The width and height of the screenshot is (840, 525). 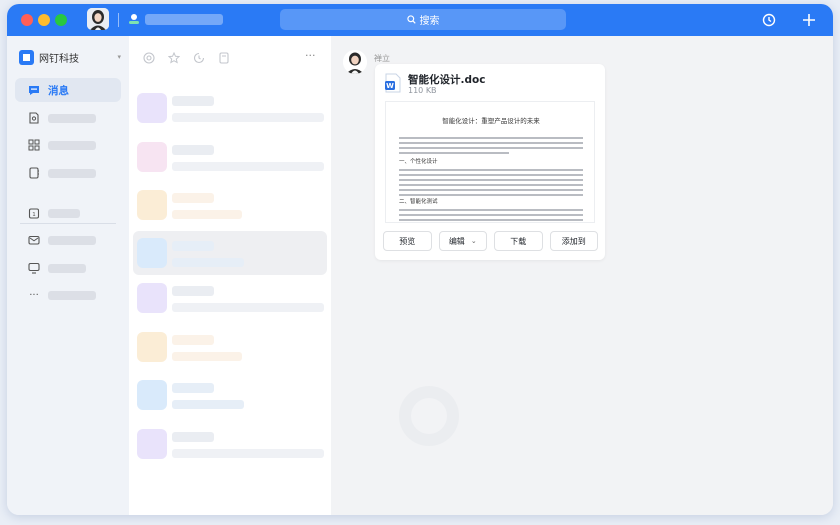 I want to click on download-button: 下载, so click(x=518, y=241).